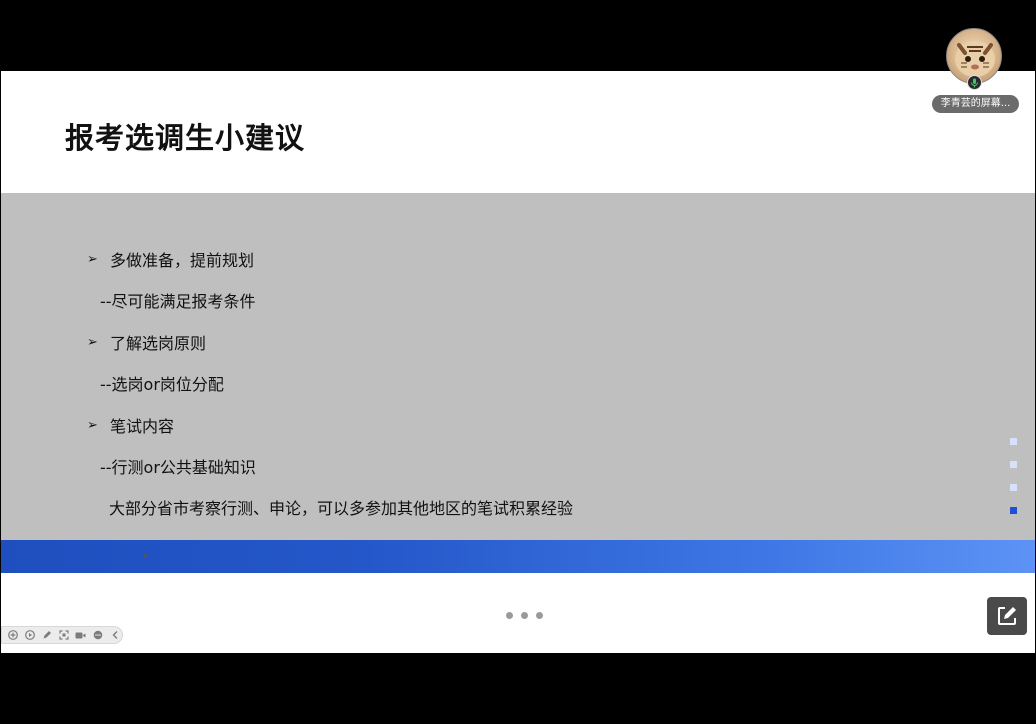 The height and width of the screenshot is (724, 1036). I want to click on fullscreen-icon, so click(63, 635).